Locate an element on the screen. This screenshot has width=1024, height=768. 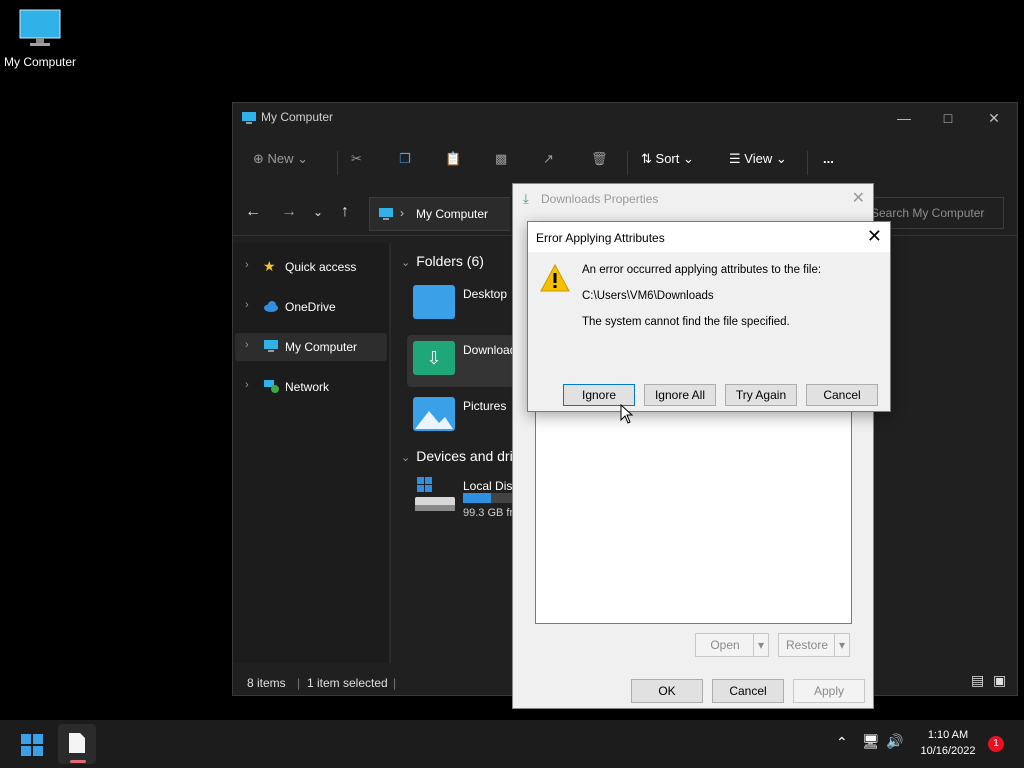
clock-time: 1:10 AM is located at coordinates (948, 735).